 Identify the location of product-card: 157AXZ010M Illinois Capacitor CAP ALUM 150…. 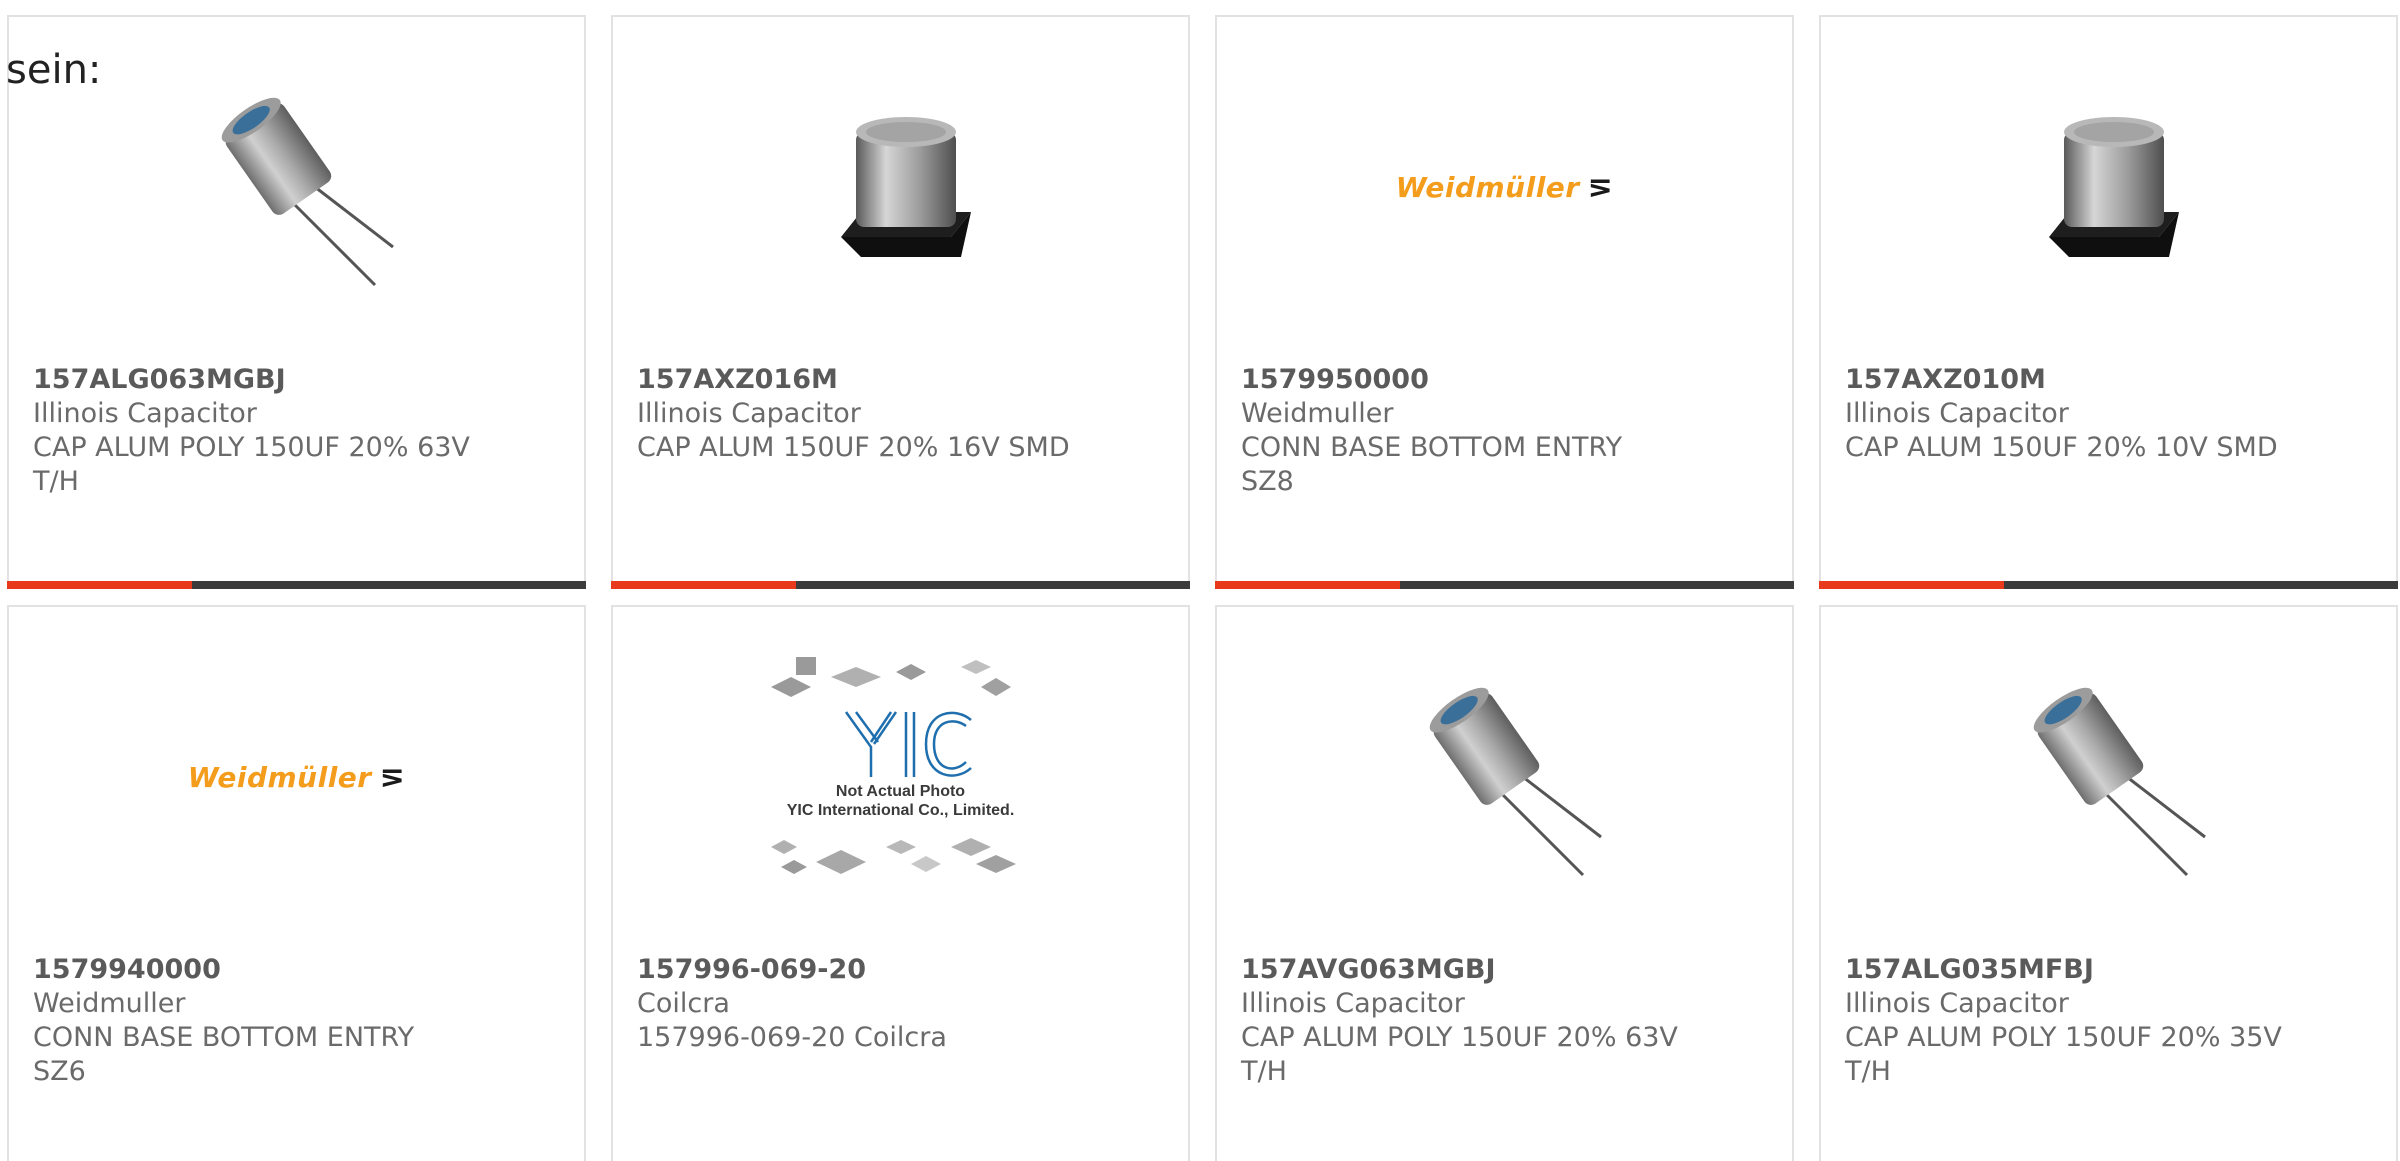
(2108, 302).